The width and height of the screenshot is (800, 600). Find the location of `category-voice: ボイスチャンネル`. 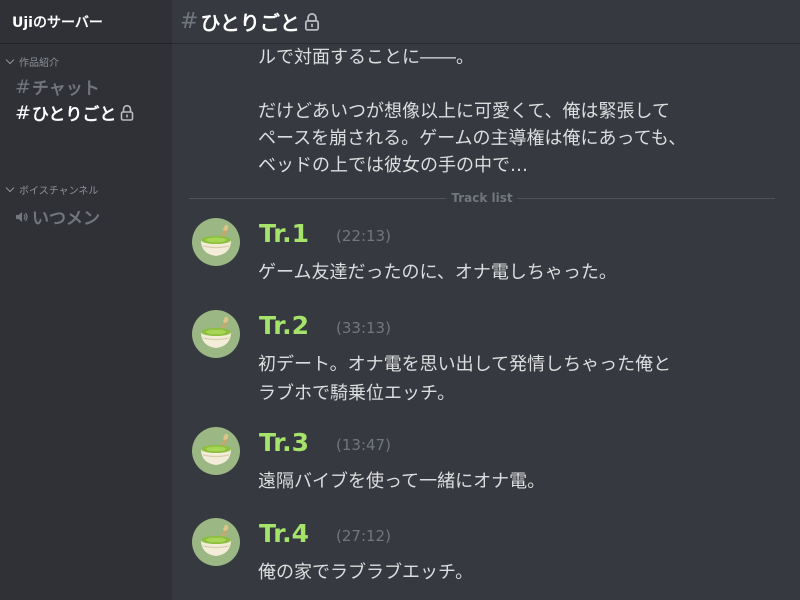

category-voice: ボイスチャンネル is located at coordinates (51, 189).